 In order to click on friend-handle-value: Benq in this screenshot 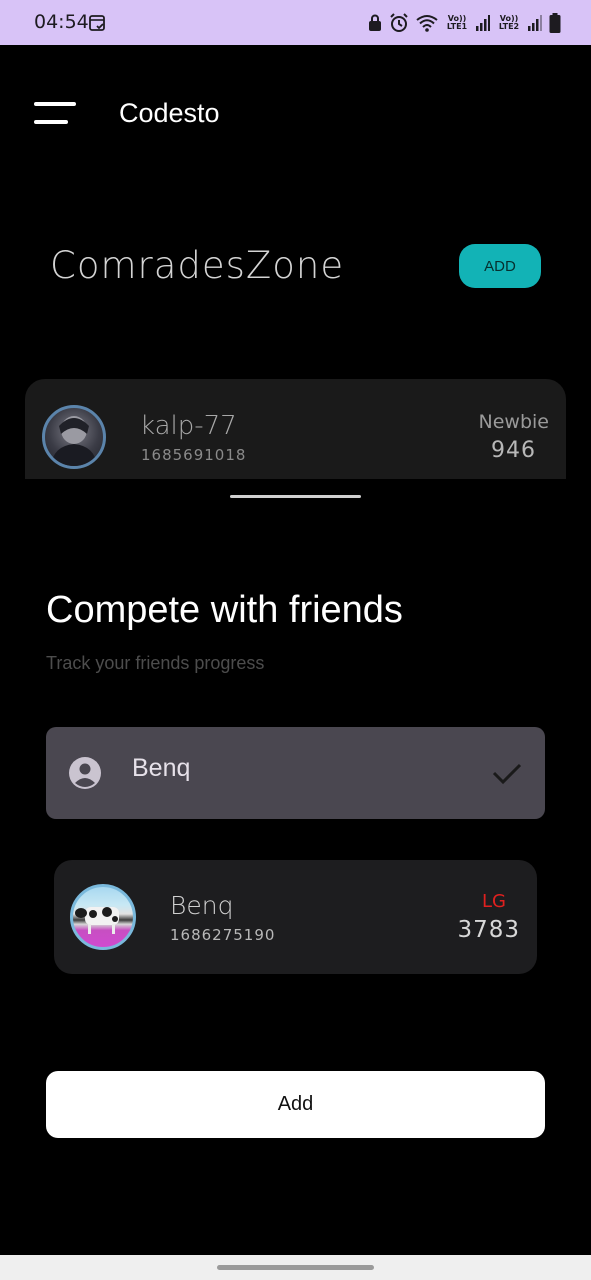, I will do `click(161, 768)`.